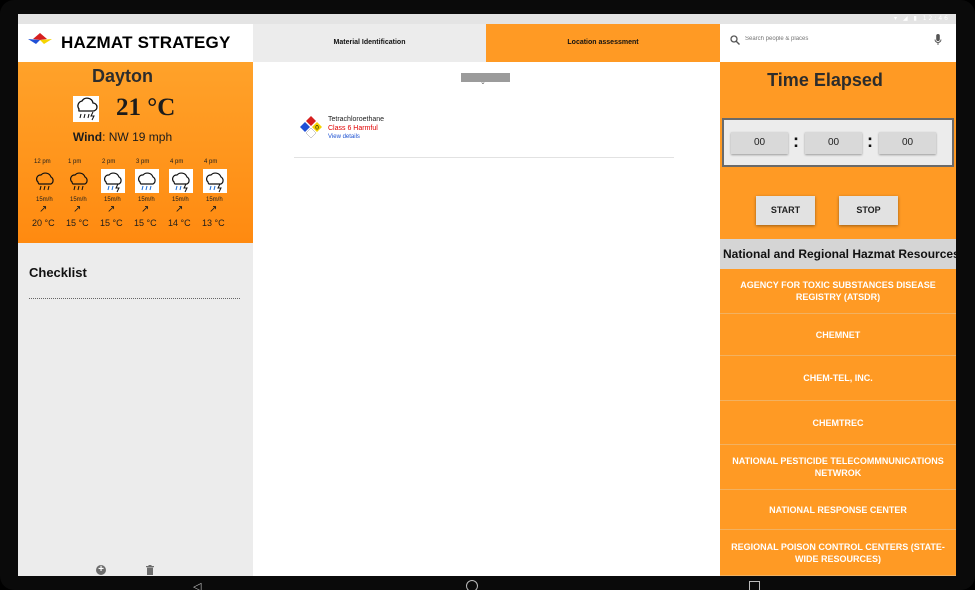 The width and height of the screenshot is (975, 590). I want to click on hourly-item: 12 pm 15m/h ↗ 20 °C, so click(47, 199).